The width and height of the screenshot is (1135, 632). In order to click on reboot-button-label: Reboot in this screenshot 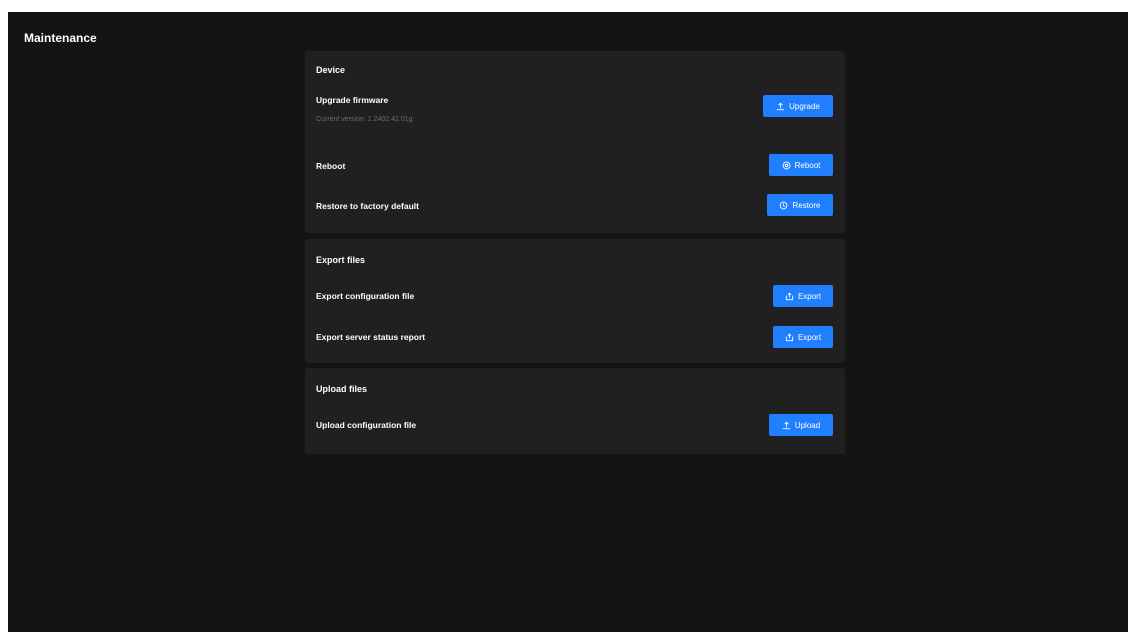, I will do `click(807, 165)`.